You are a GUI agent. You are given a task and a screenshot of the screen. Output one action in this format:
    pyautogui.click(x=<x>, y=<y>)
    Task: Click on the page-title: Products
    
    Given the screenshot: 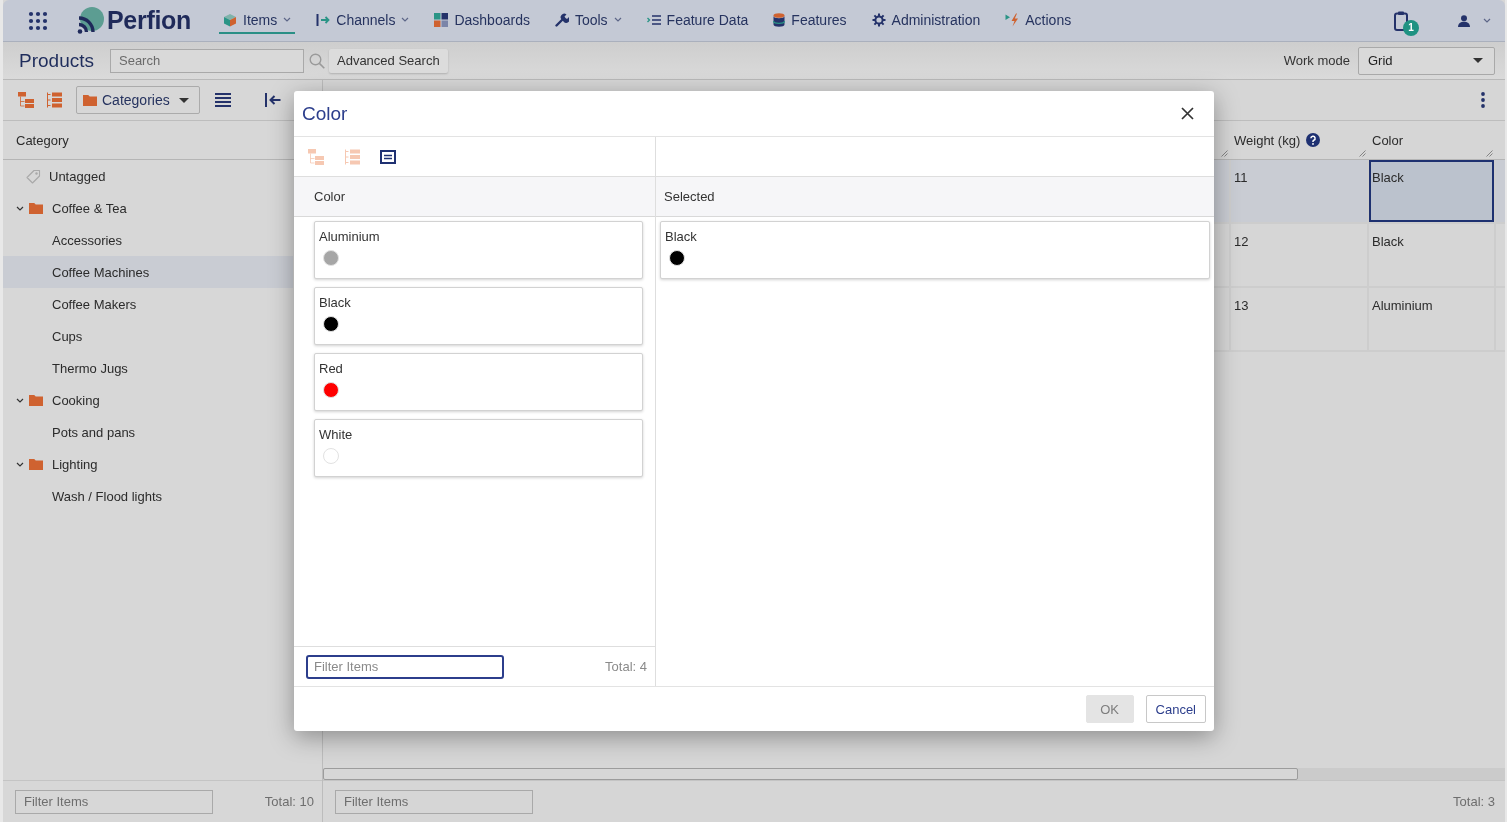 What is the action you would take?
    pyautogui.click(x=56, y=60)
    